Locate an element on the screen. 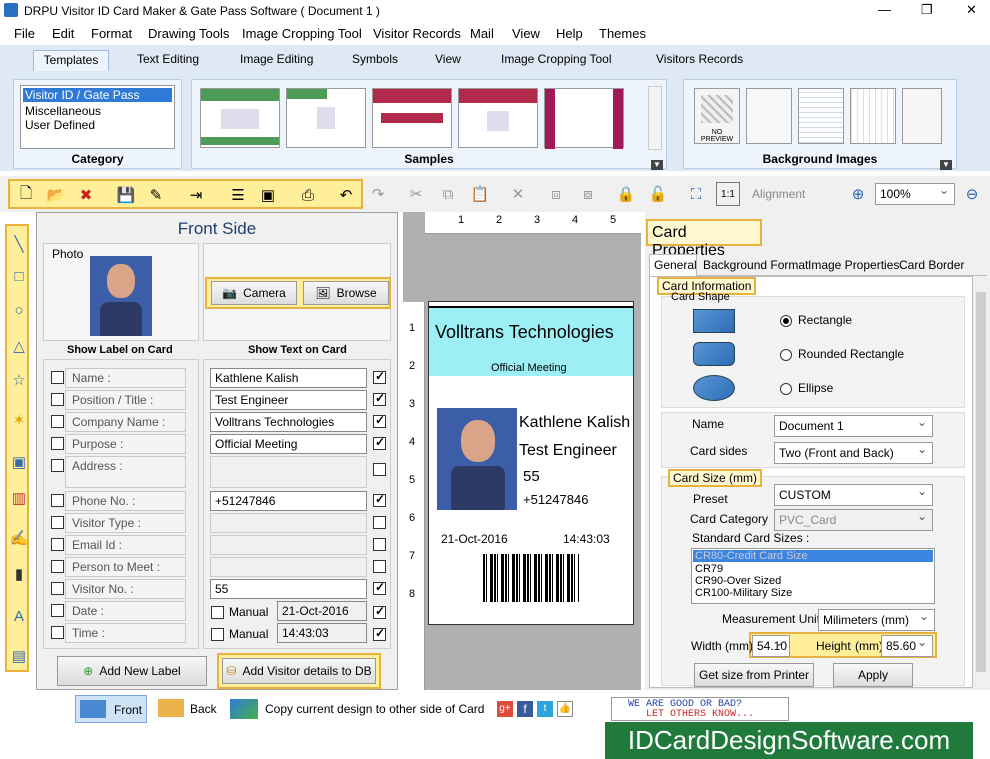 Image resolution: width=990 pixels, height=759 pixels. restore-button: ❐ is located at coordinates (927, 10).